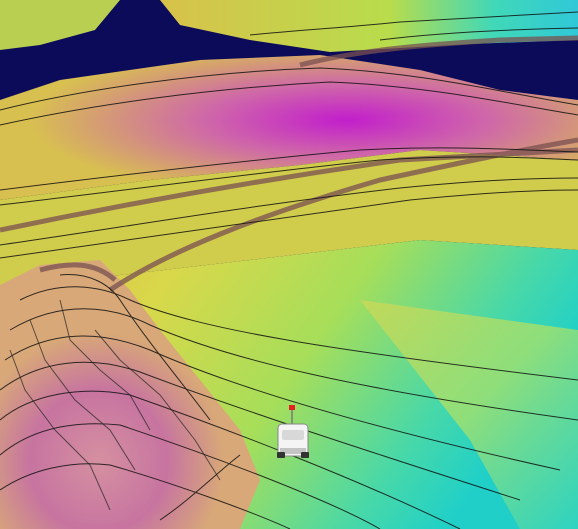  I want to click on haul-truck-icon, so click(293, 431).